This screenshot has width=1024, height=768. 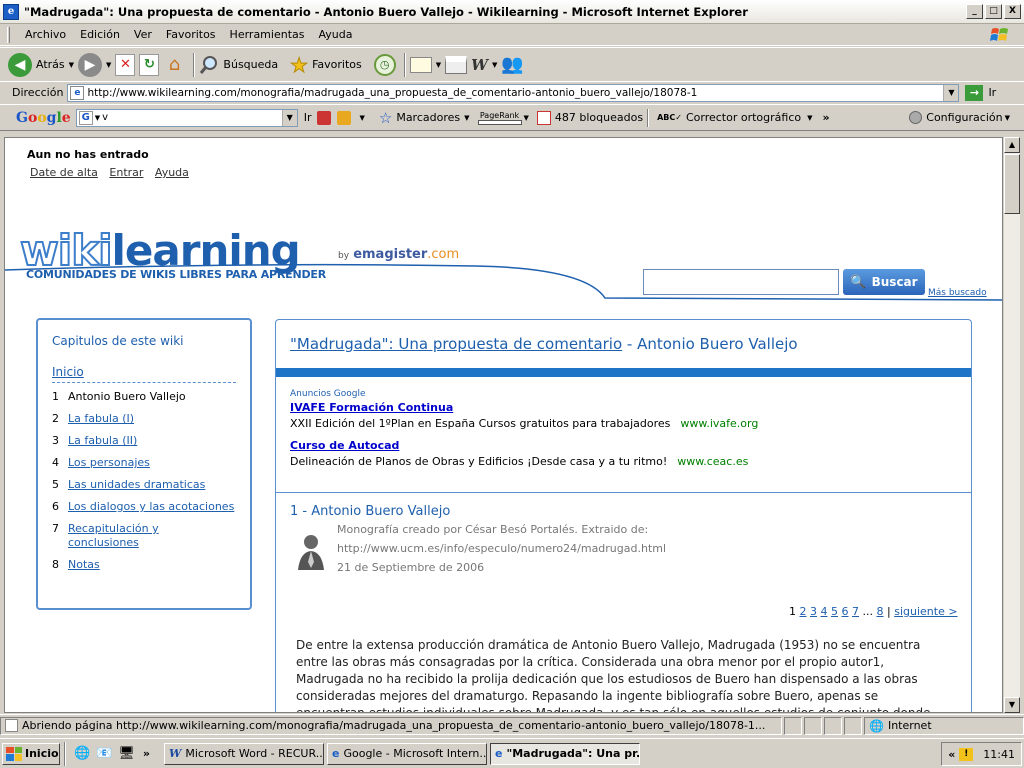 I want to click on chapter-link: Las unidades dramaticas, so click(x=136, y=485).